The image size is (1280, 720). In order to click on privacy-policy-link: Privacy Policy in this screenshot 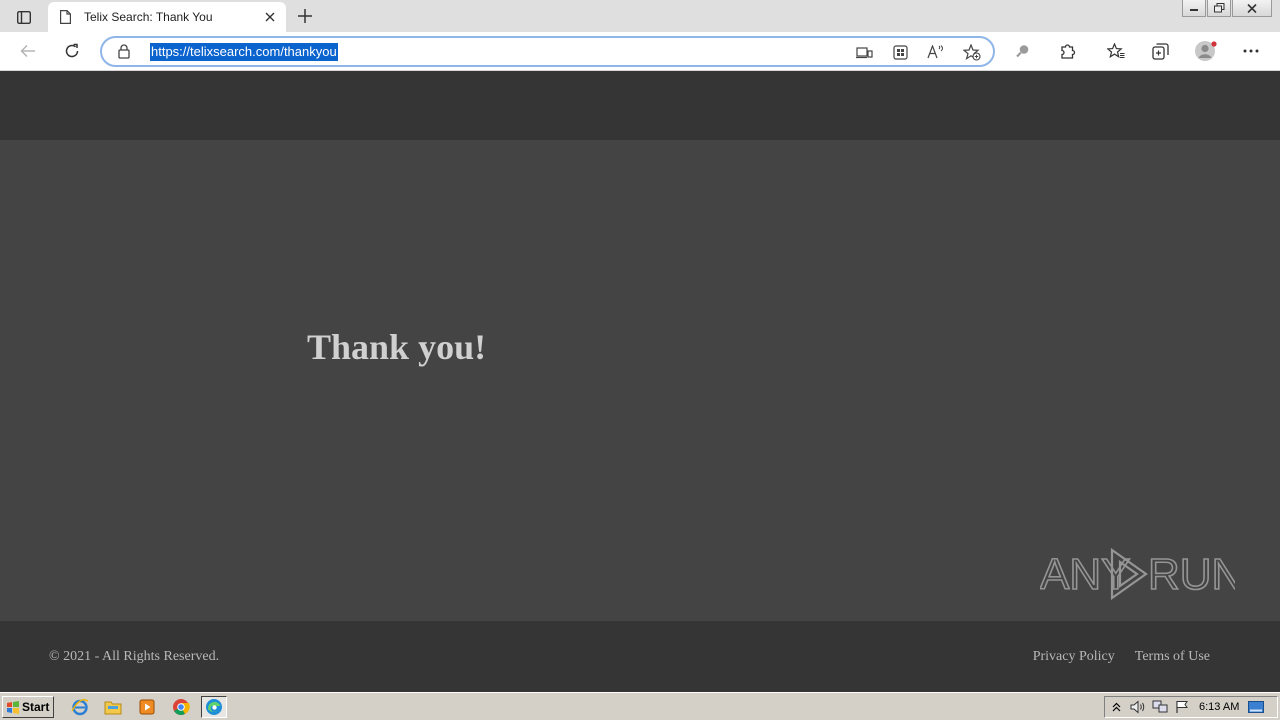, I will do `click(1074, 657)`.